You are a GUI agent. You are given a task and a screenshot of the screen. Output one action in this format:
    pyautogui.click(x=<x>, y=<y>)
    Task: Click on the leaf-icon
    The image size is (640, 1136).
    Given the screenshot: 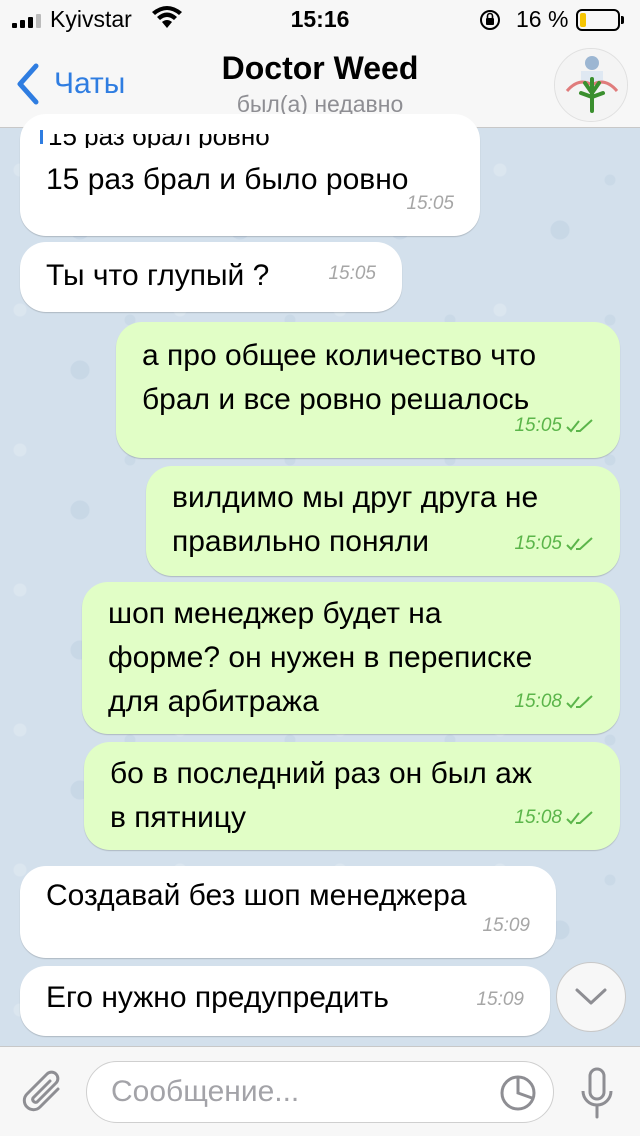 What is the action you would take?
    pyautogui.click(x=591, y=85)
    